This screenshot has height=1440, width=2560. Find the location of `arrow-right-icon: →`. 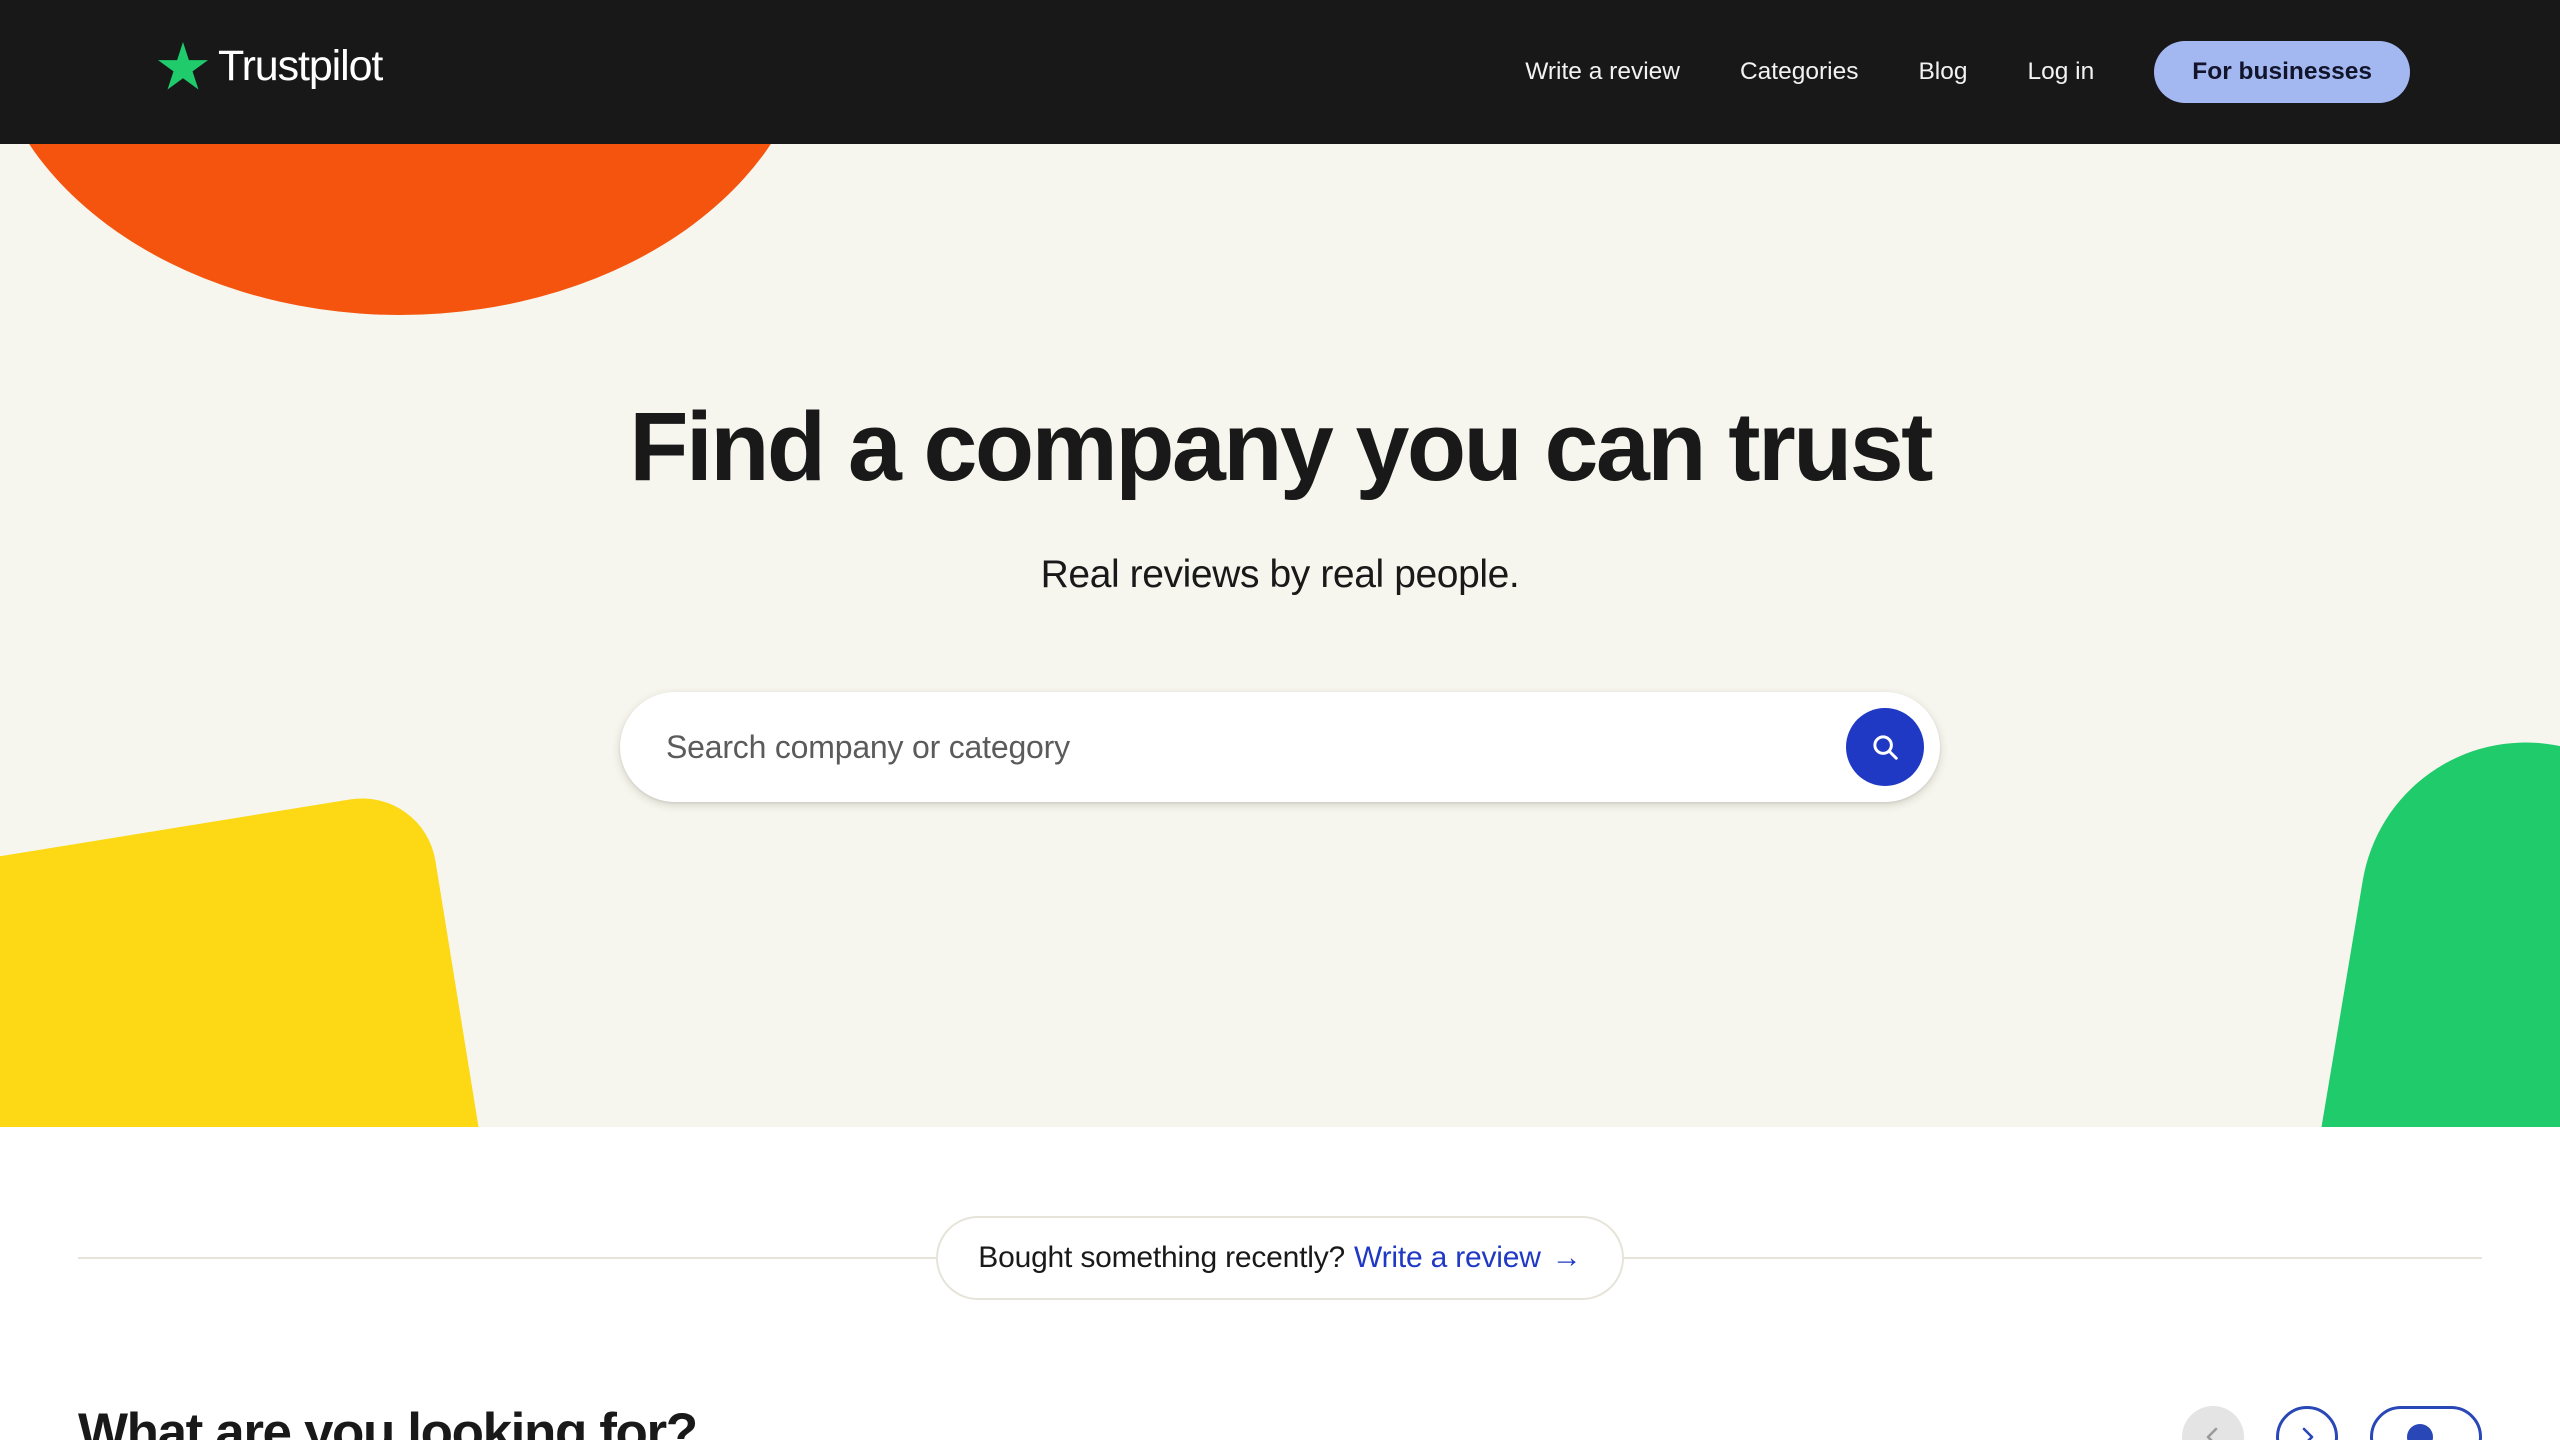

arrow-right-icon: → is located at coordinates (1566, 1257).